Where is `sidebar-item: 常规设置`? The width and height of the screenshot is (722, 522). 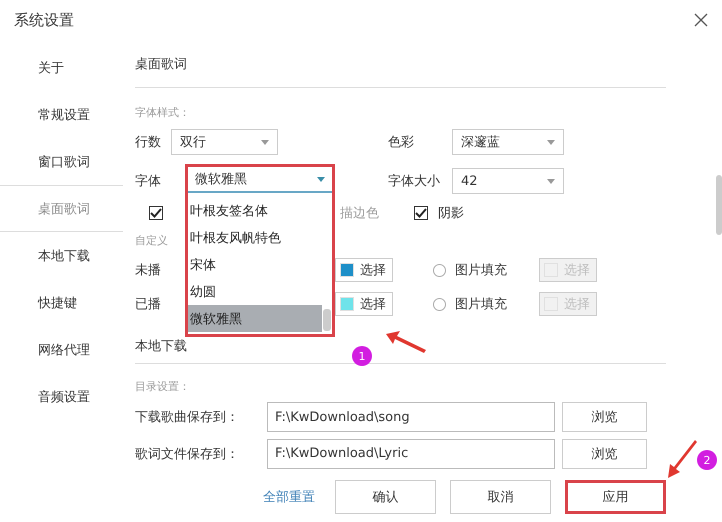
sidebar-item: 常规设置 is located at coordinates (61, 114).